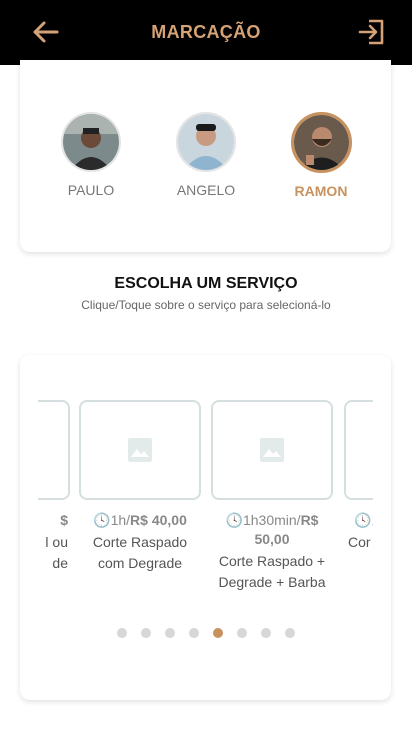 The width and height of the screenshot is (412, 735). I want to click on pagination-dot-active, so click(218, 633).